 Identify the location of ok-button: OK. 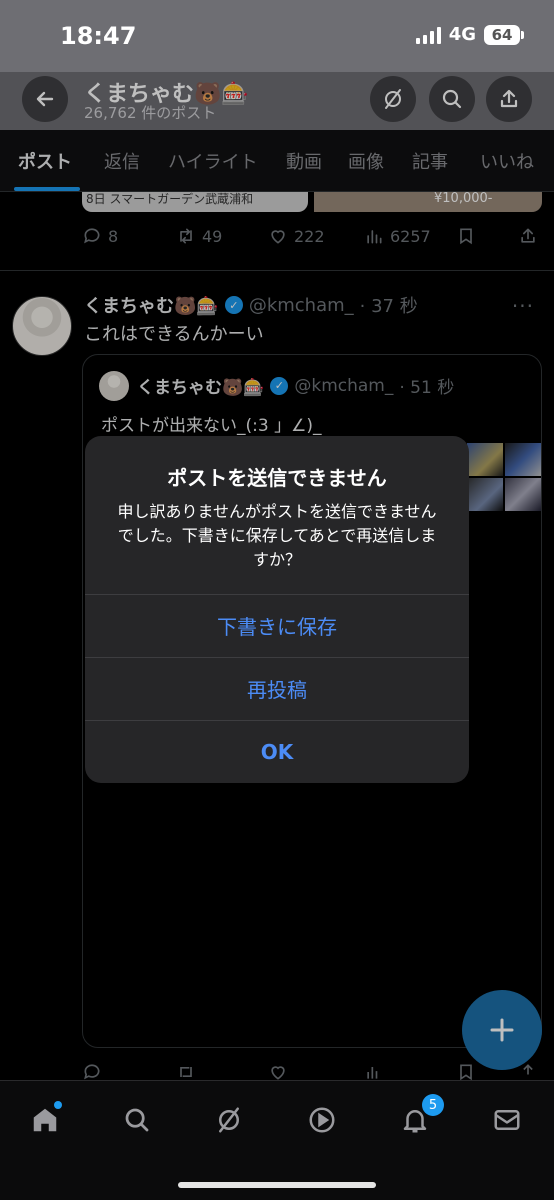
(277, 751).